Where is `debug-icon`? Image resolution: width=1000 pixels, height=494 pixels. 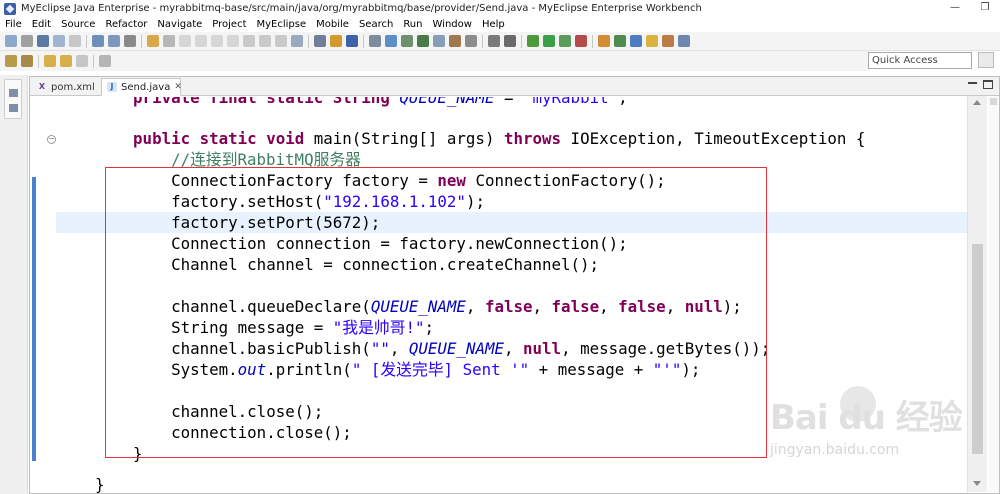
debug-icon is located at coordinates (533, 41).